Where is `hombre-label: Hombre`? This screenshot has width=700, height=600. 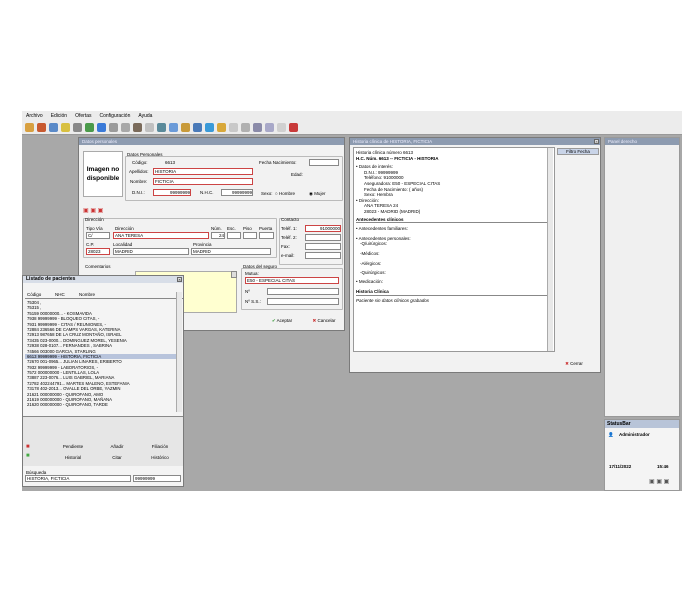 hombre-label: Hombre is located at coordinates (286, 193).